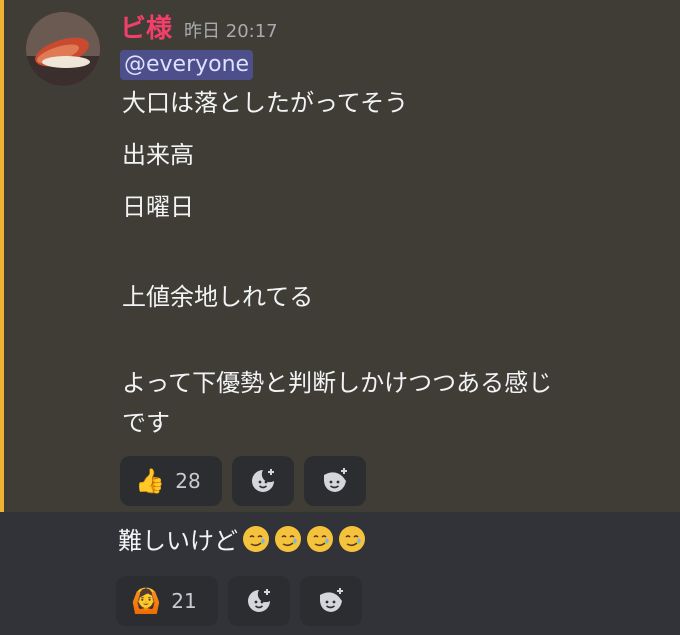  I want to click on message-line: よって下優勢と判断しかけつつある感じ, so click(337, 383).